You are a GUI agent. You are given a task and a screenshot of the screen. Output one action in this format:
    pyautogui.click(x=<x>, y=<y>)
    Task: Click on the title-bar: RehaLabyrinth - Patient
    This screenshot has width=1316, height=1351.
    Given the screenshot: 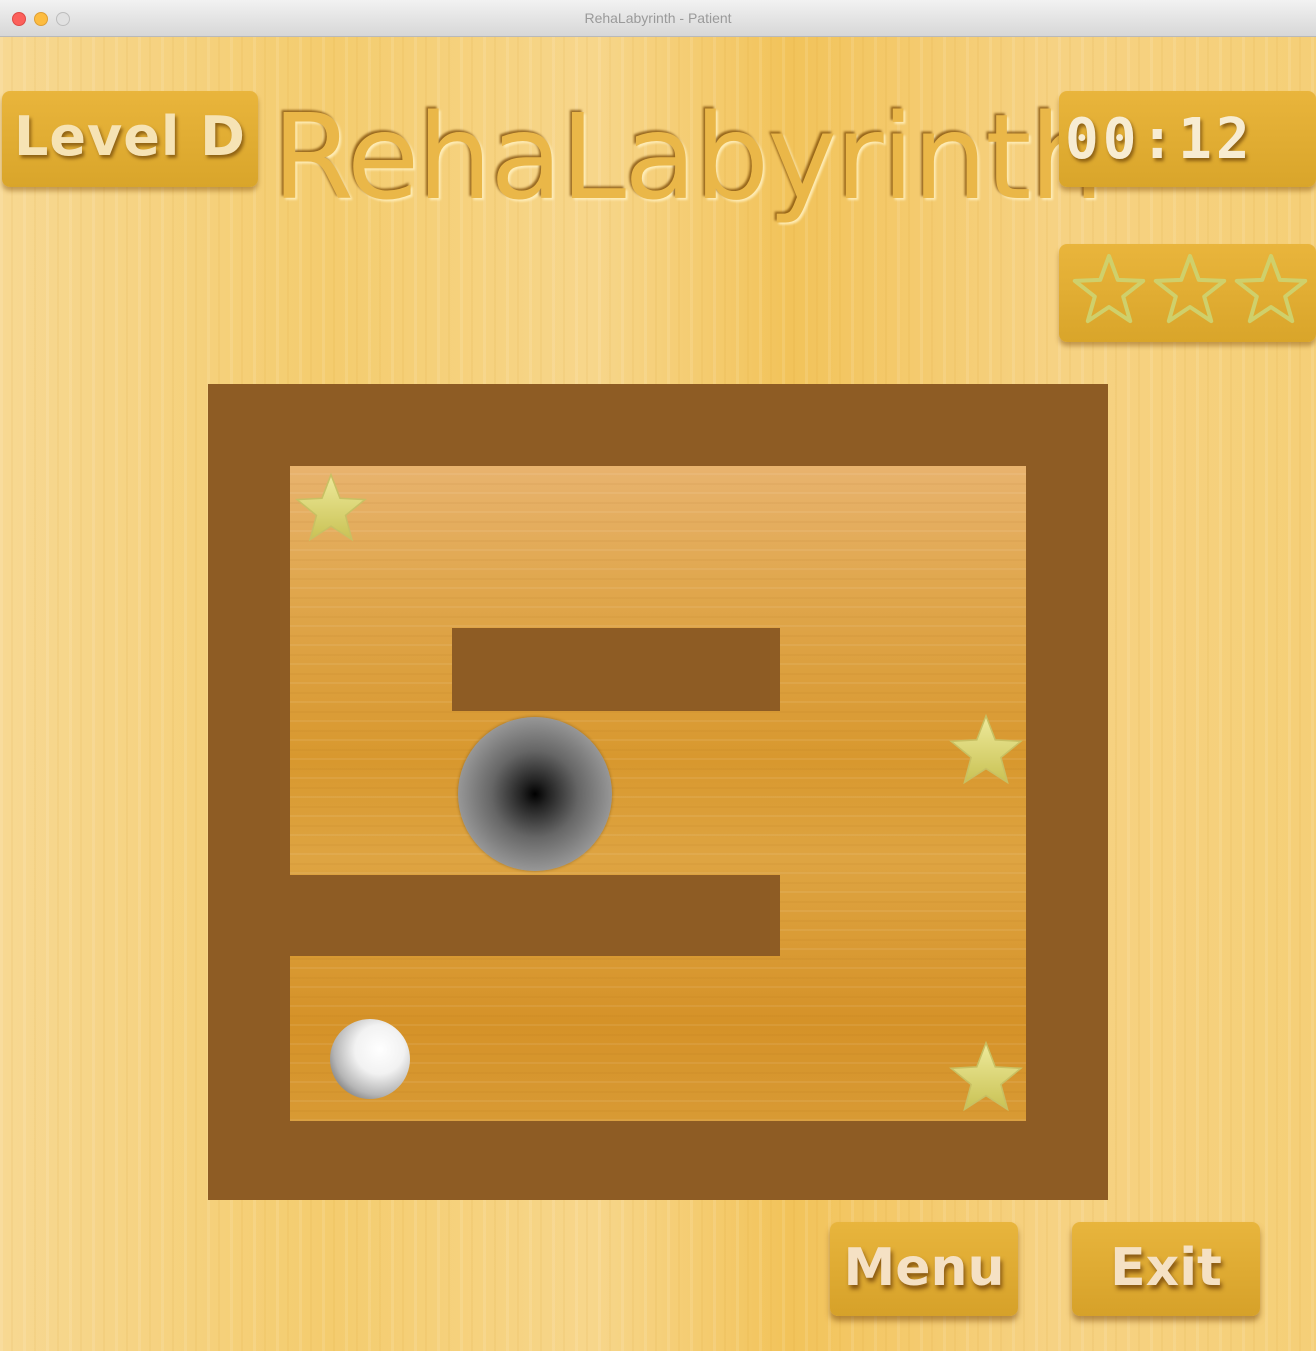 What is the action you would take?
    pyautogui.click(x=658, y=18)
    